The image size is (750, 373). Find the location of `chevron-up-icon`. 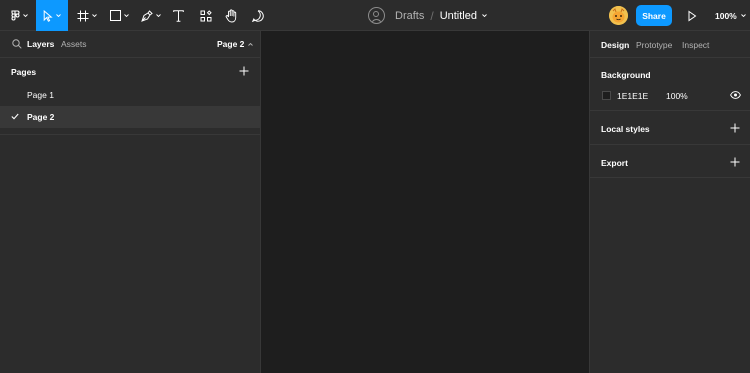

chevron-up-icon is located at coordinates (251, 44).